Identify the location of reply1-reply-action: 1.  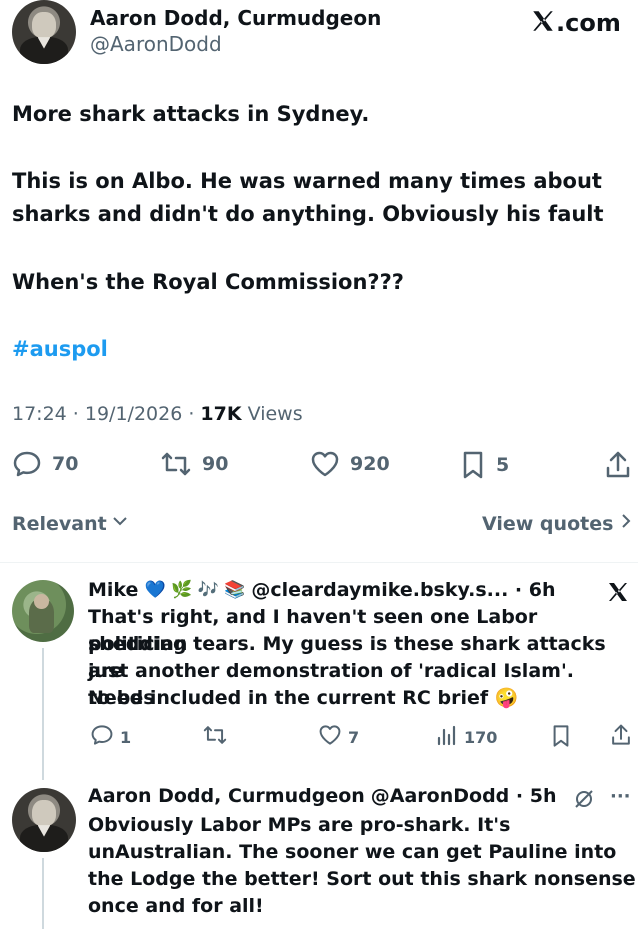
(110, 737).